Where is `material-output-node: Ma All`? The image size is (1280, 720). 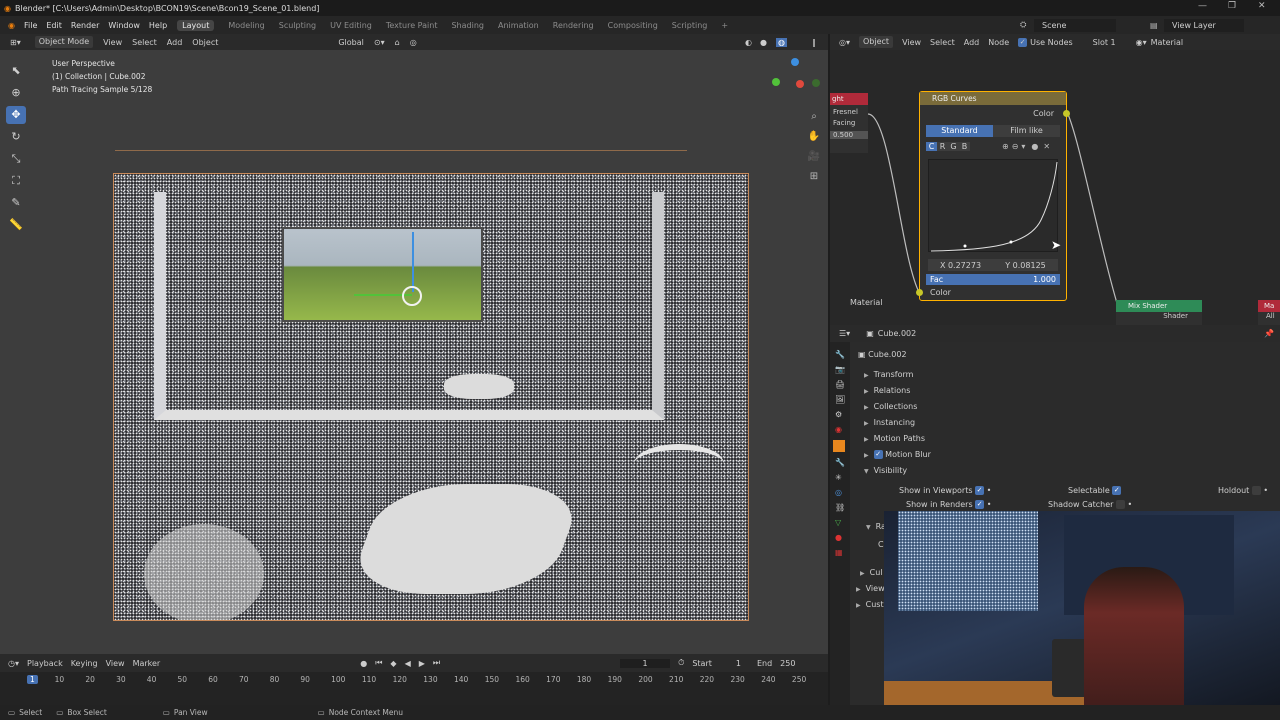 material-output-node: Ma All is located at coordinates (1269, 312).